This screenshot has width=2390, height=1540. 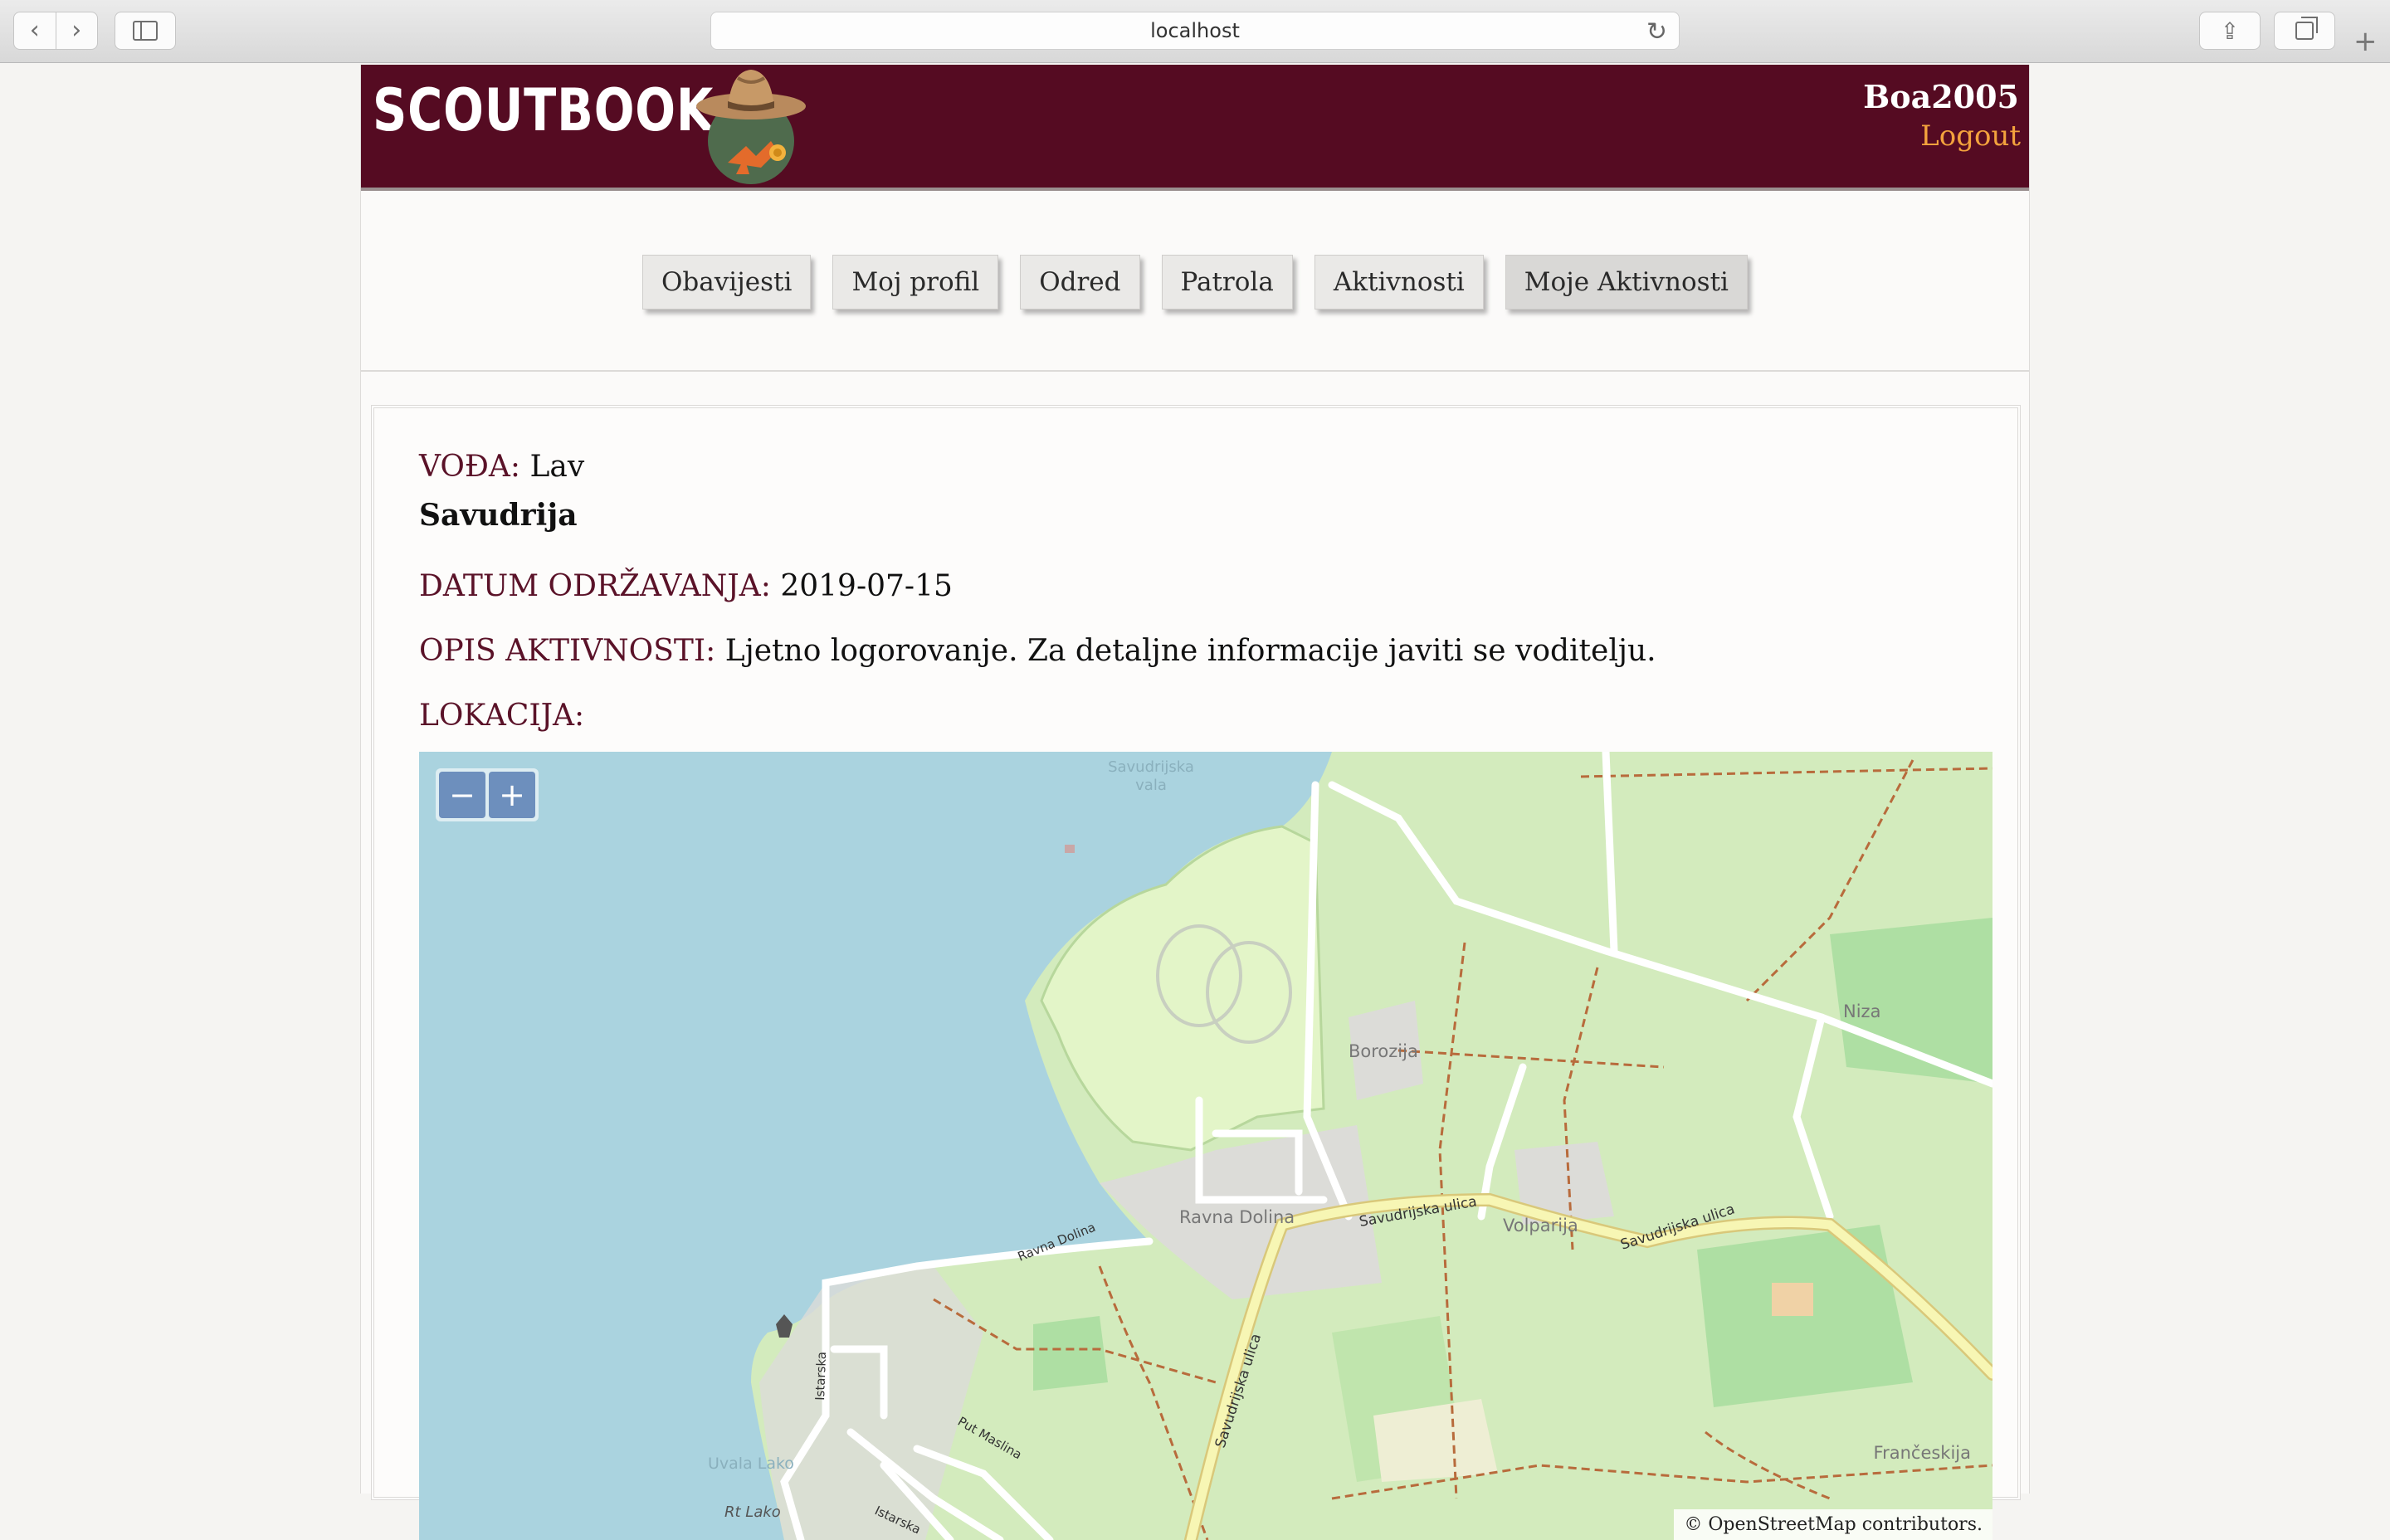 I want to click on brand-title: SCOUTBOOK, so click(x=543, y=110).